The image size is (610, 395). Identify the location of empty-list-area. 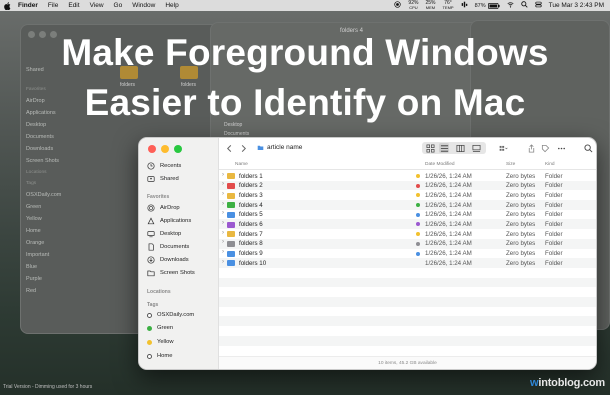
(407, 313).